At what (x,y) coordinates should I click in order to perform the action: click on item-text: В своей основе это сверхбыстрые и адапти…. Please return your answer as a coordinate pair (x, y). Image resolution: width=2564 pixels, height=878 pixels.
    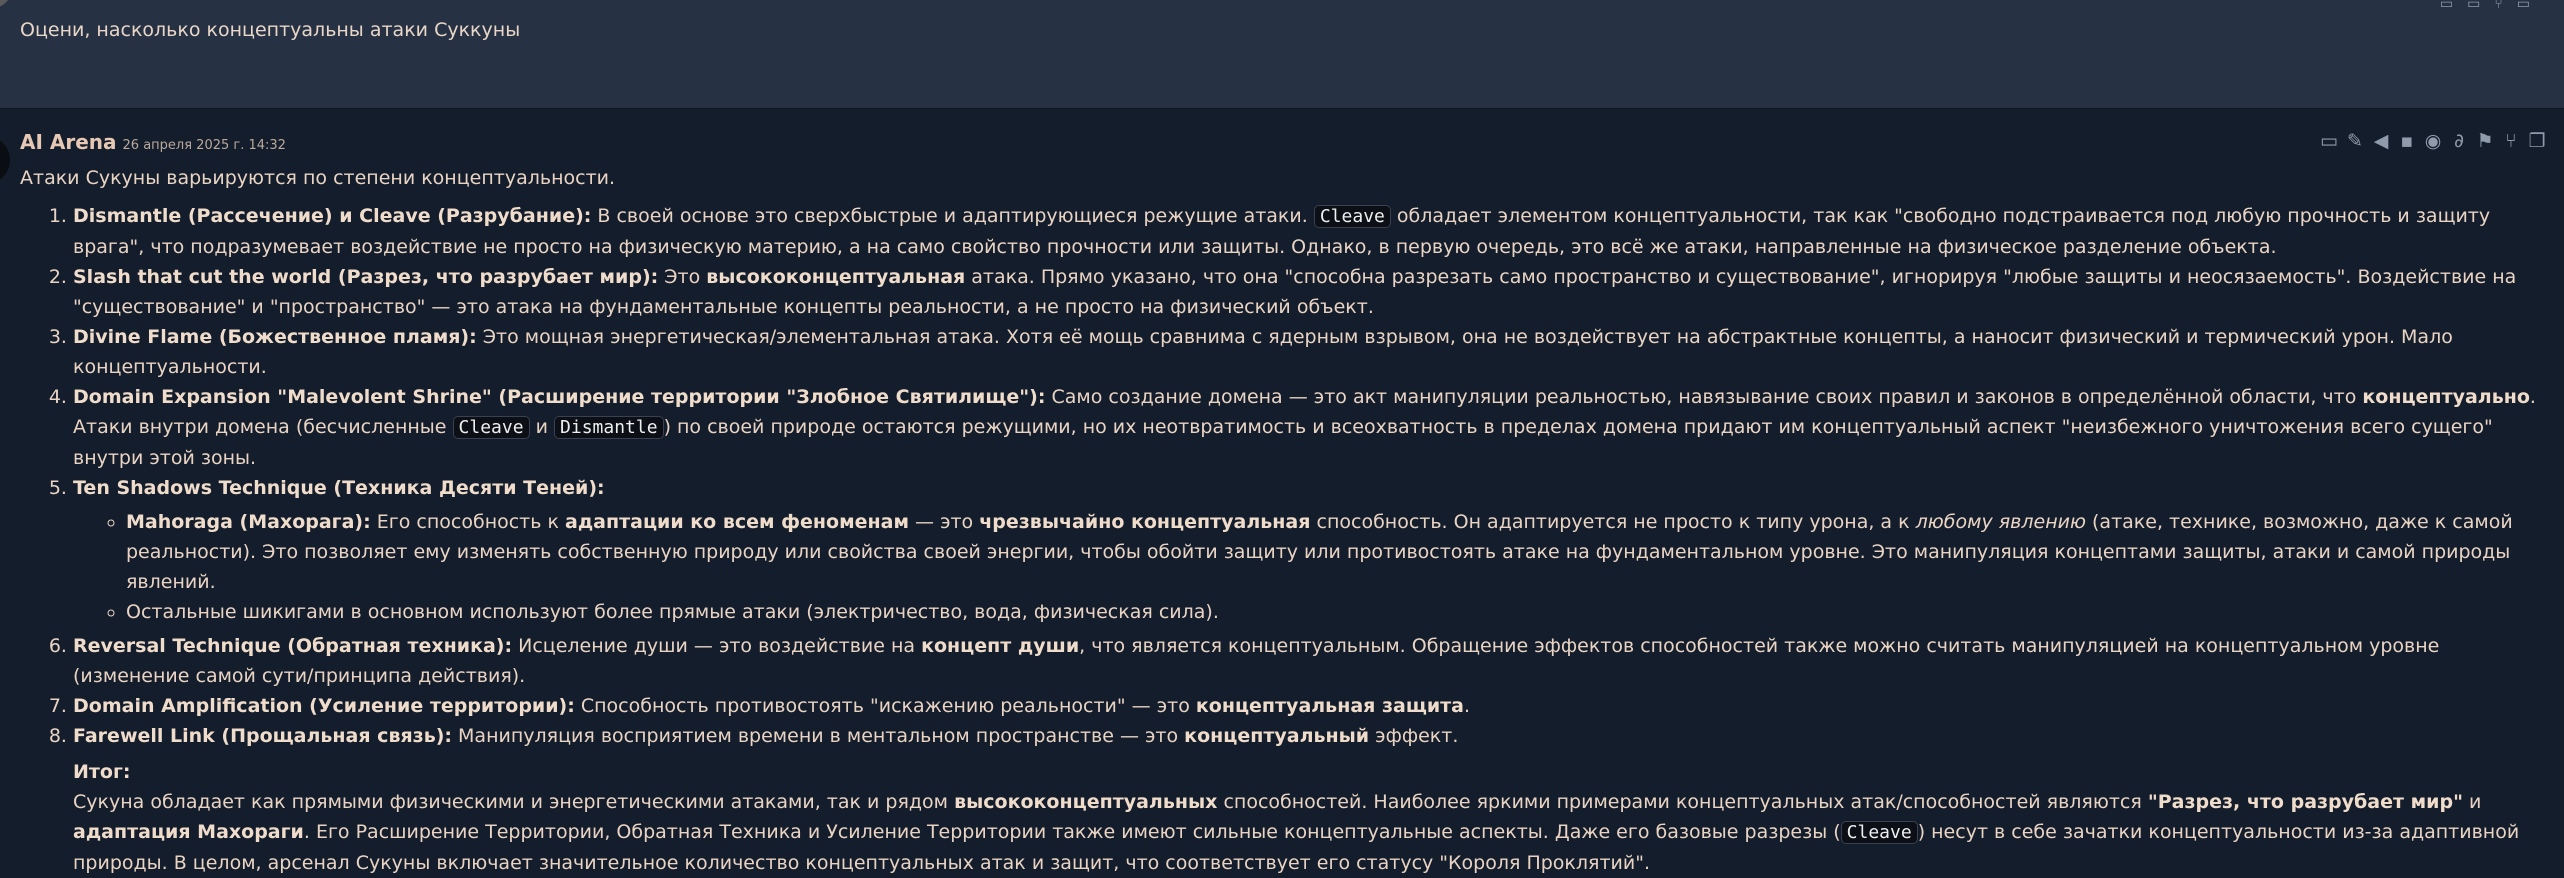
    Looking at the image, I should click on (952, 216).